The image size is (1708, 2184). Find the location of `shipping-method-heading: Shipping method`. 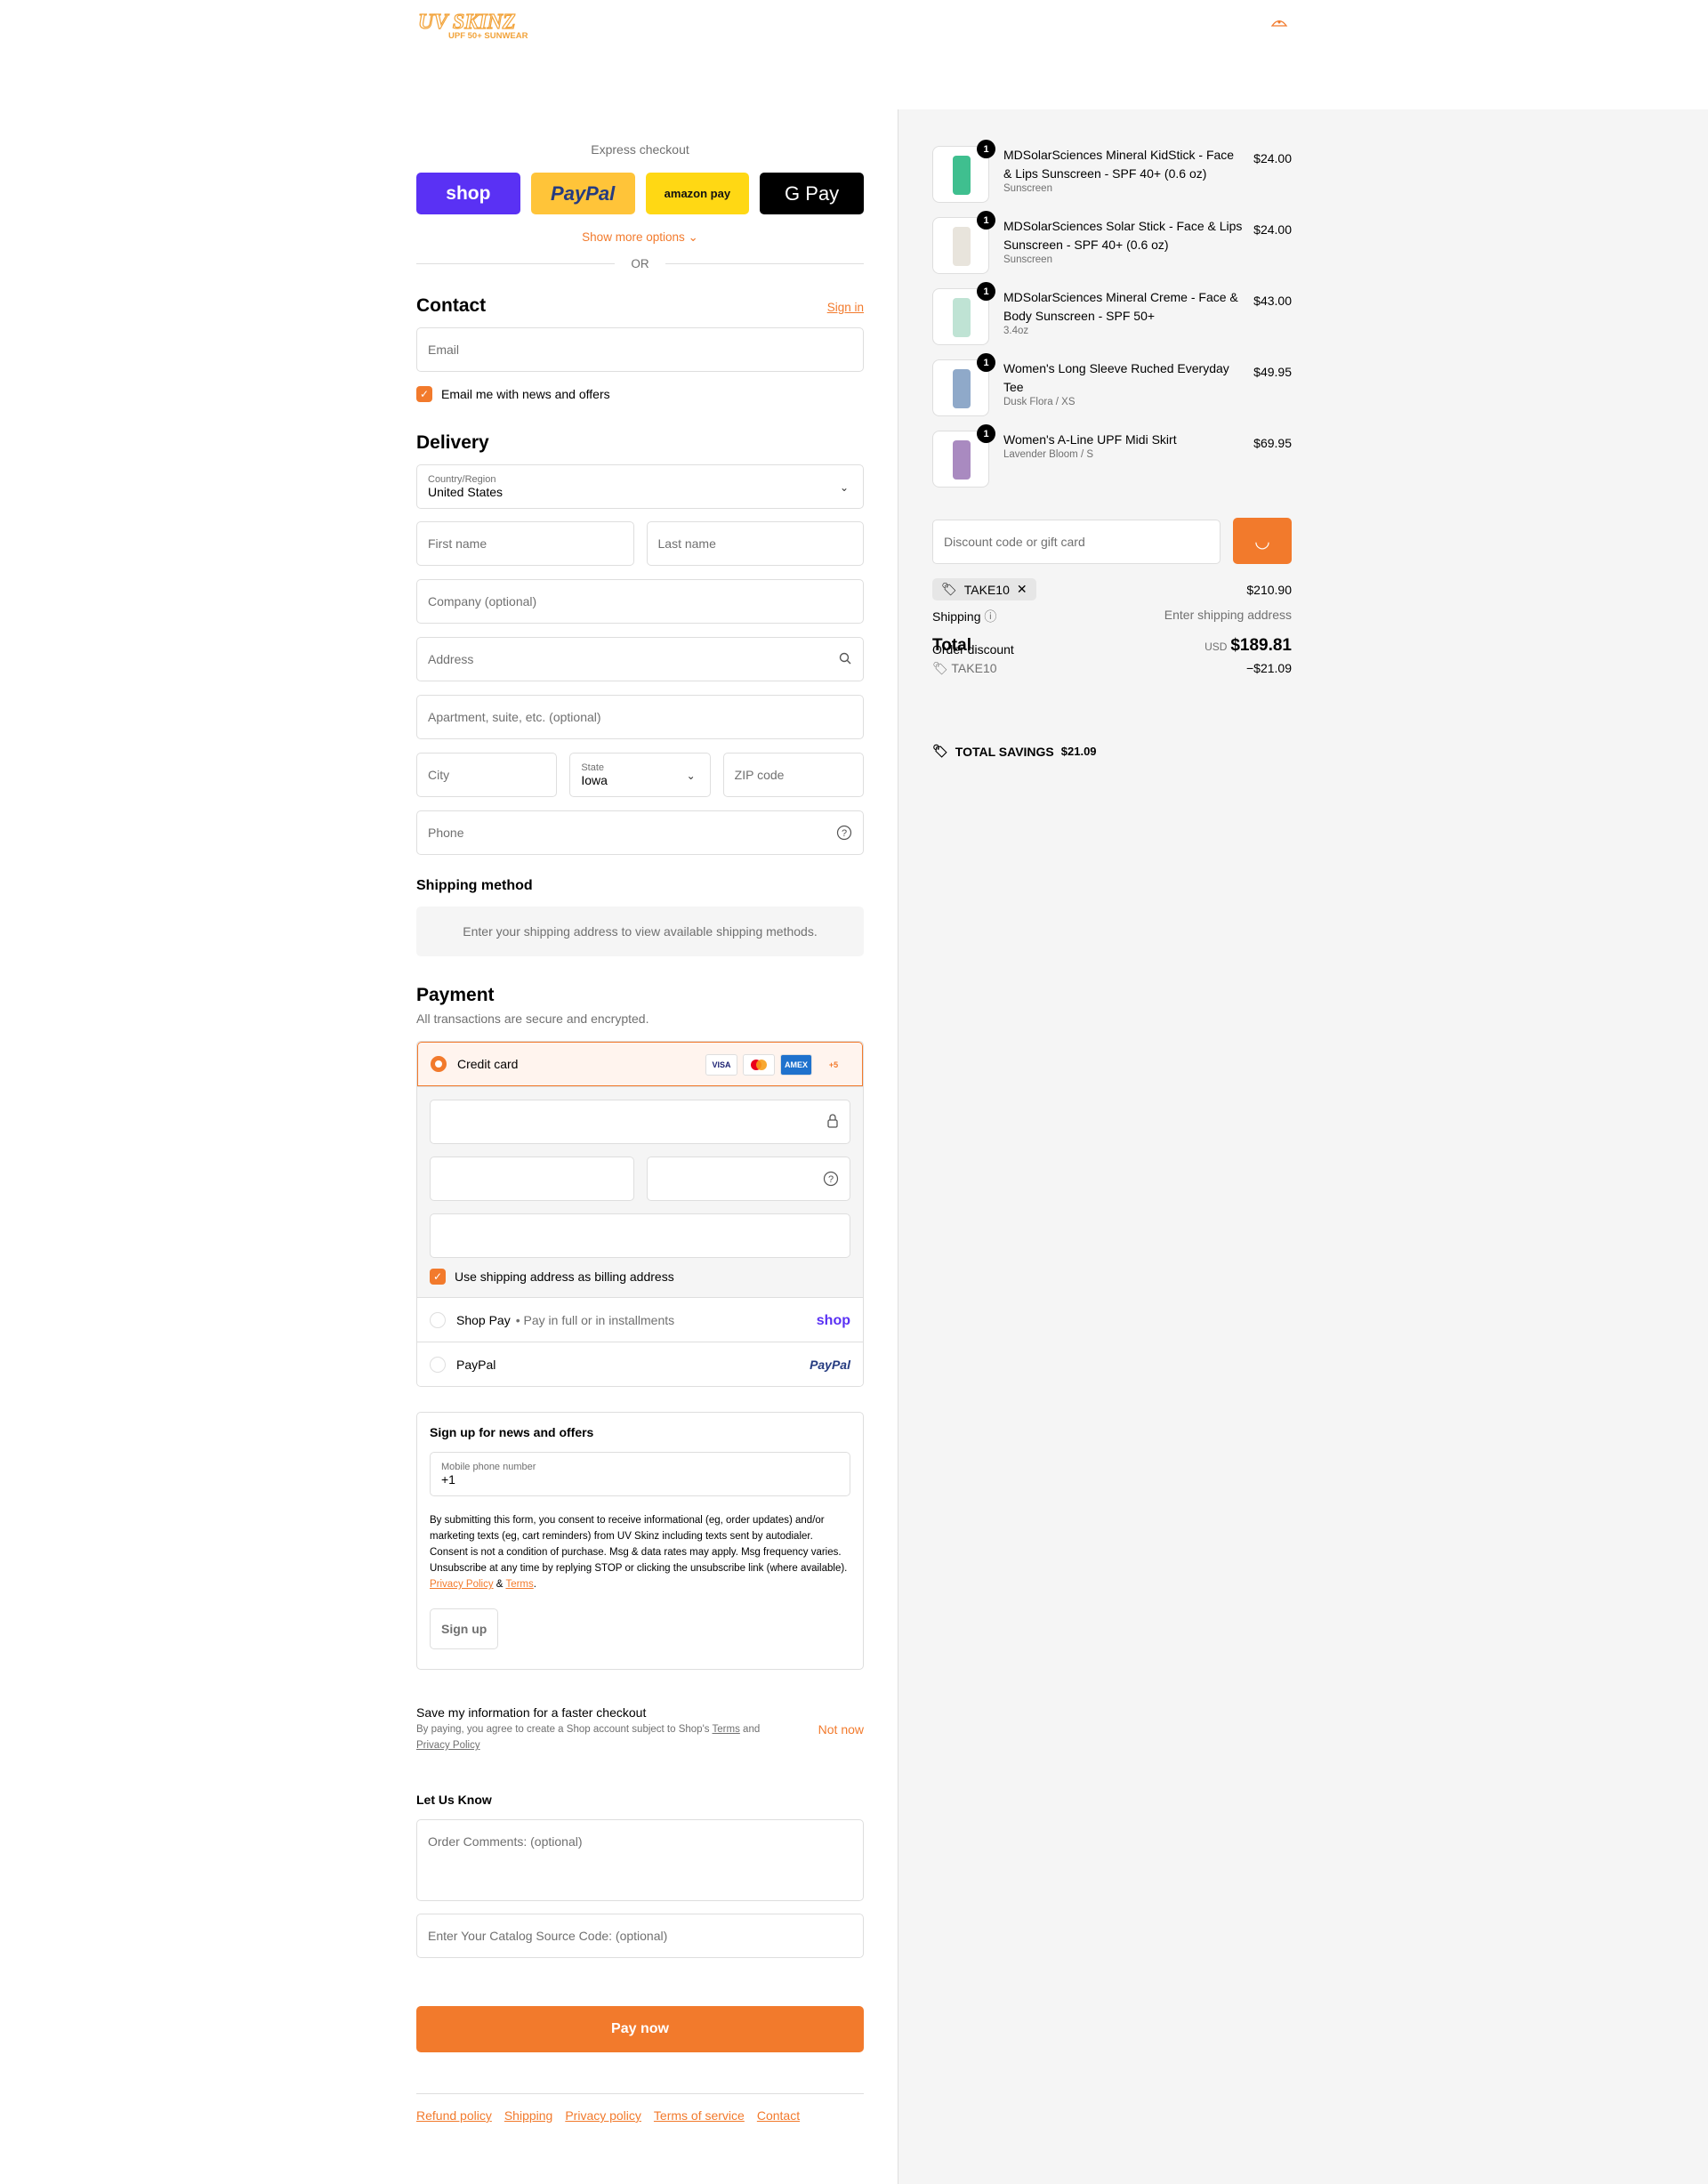

shipping-method-heading: Shipping method is located at coordinates (474, 885).